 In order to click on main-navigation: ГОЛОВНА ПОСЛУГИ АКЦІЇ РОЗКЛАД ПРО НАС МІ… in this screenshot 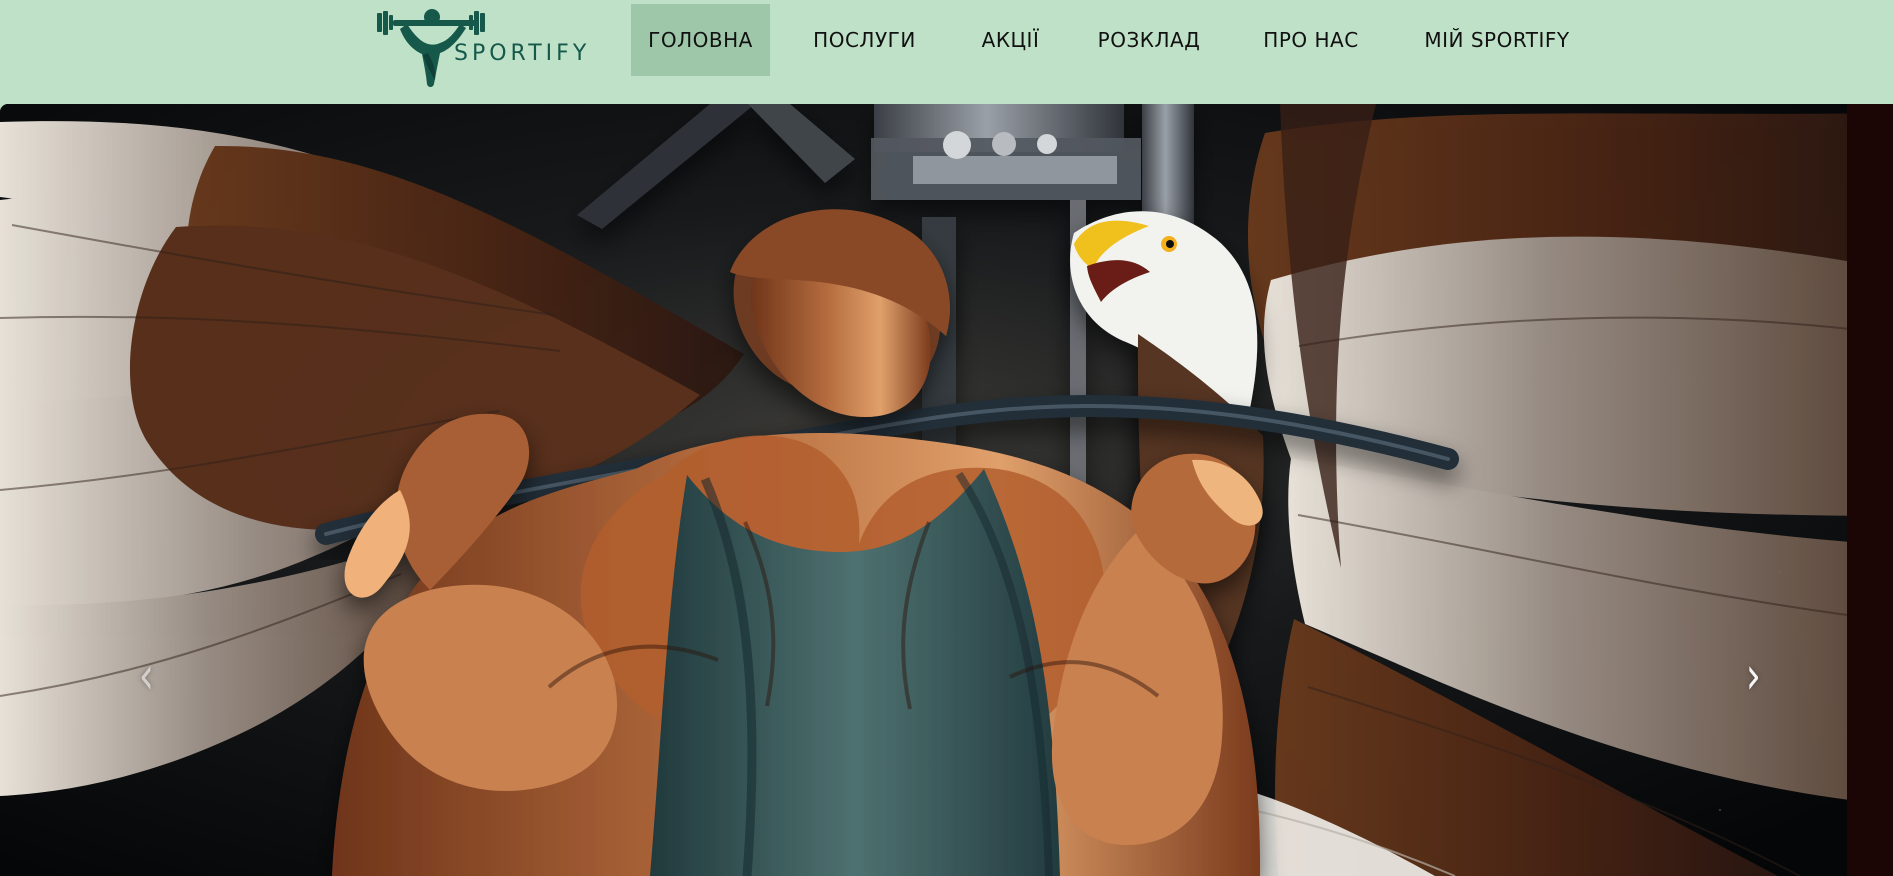, I will do `click(1119, 40)`.